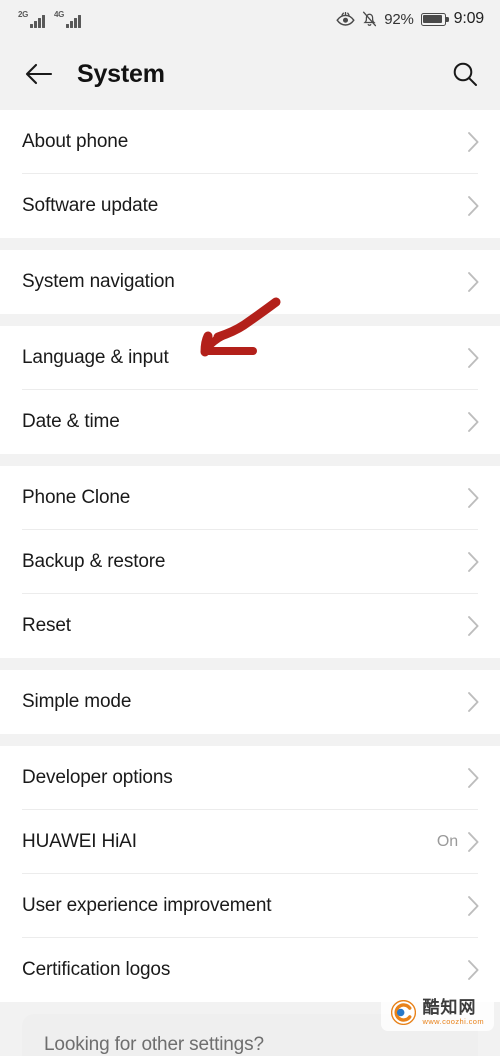 Image resolution: width=500 pixels, height=1056 pixels. What do you see at coordinates (49, 18) in the screenshot?
I see `status-bar-left: 2G 4G` at bounding box center [49, 18].